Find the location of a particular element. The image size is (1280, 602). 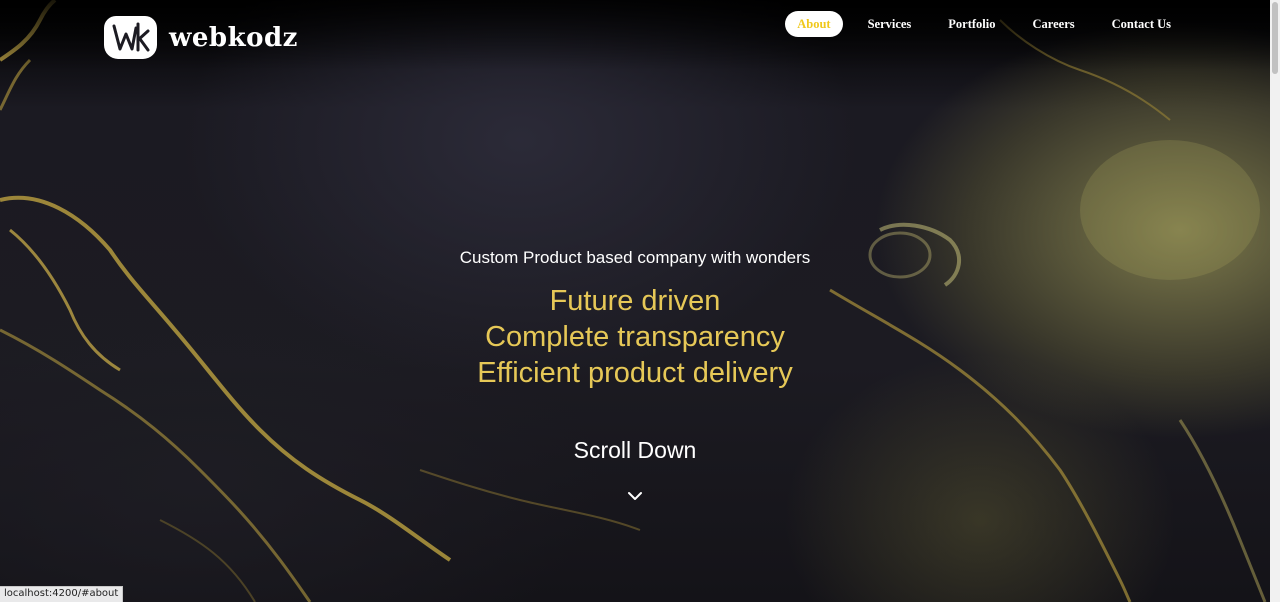

hero-headline-2: Complete transparency is located at coordinates (635, 337).